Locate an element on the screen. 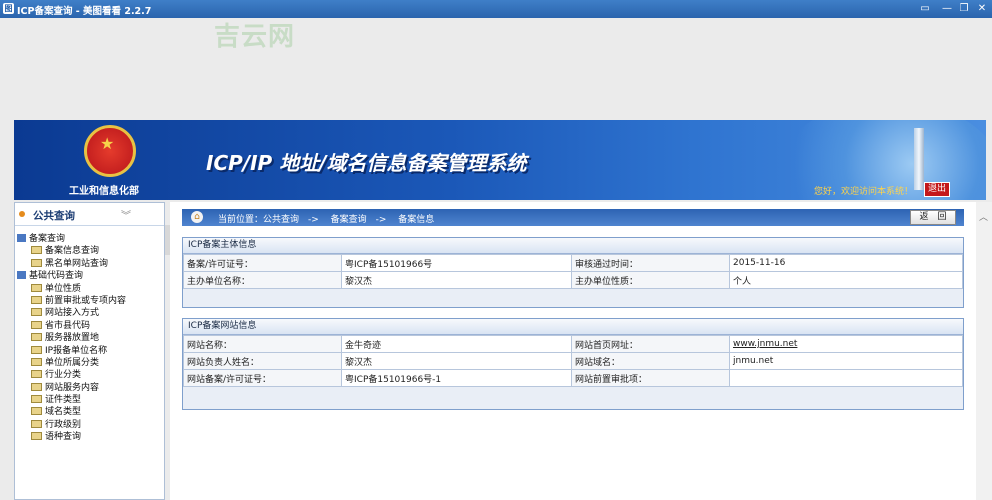 Image resolution: width=992 pixels, height=500 pixels. app-icon: 图 is located at coordinates (8, 8).